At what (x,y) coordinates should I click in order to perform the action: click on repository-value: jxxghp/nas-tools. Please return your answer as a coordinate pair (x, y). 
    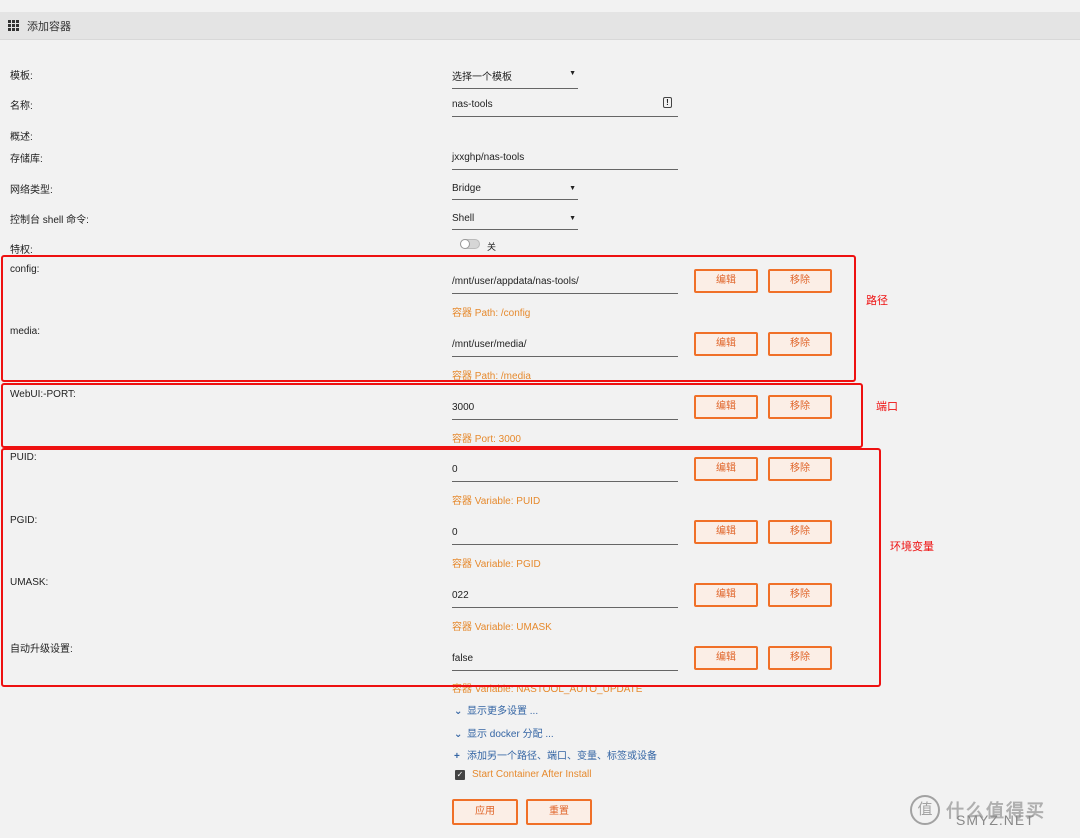
    Looking at the image, I should click on (488, 157).